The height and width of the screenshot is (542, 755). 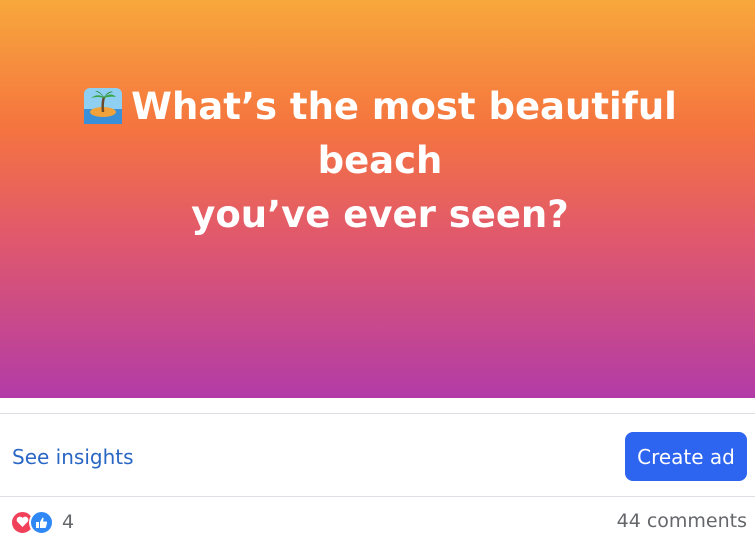 I want to click on island-icon, so click(x=103, y=105).